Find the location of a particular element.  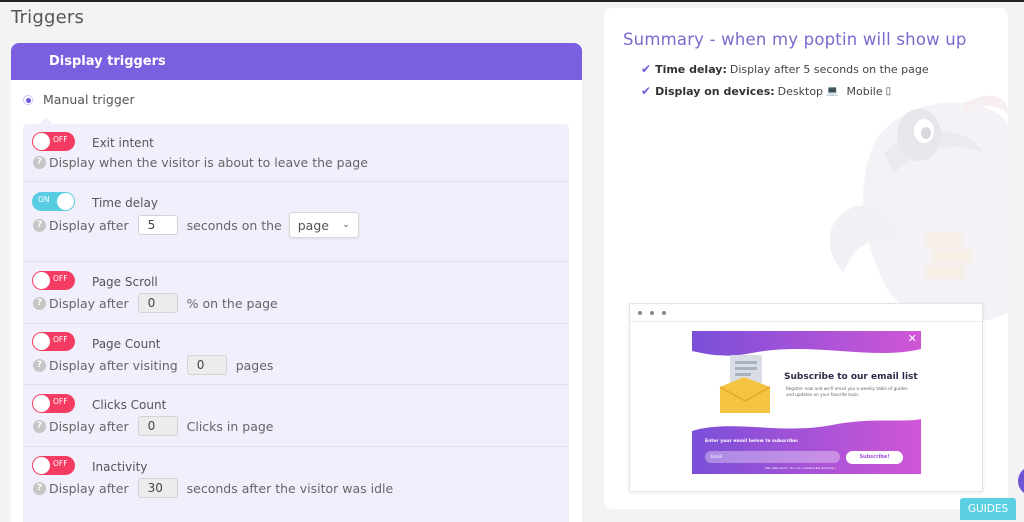

description-text: Display after visiting is located at coordinates (113, 365).